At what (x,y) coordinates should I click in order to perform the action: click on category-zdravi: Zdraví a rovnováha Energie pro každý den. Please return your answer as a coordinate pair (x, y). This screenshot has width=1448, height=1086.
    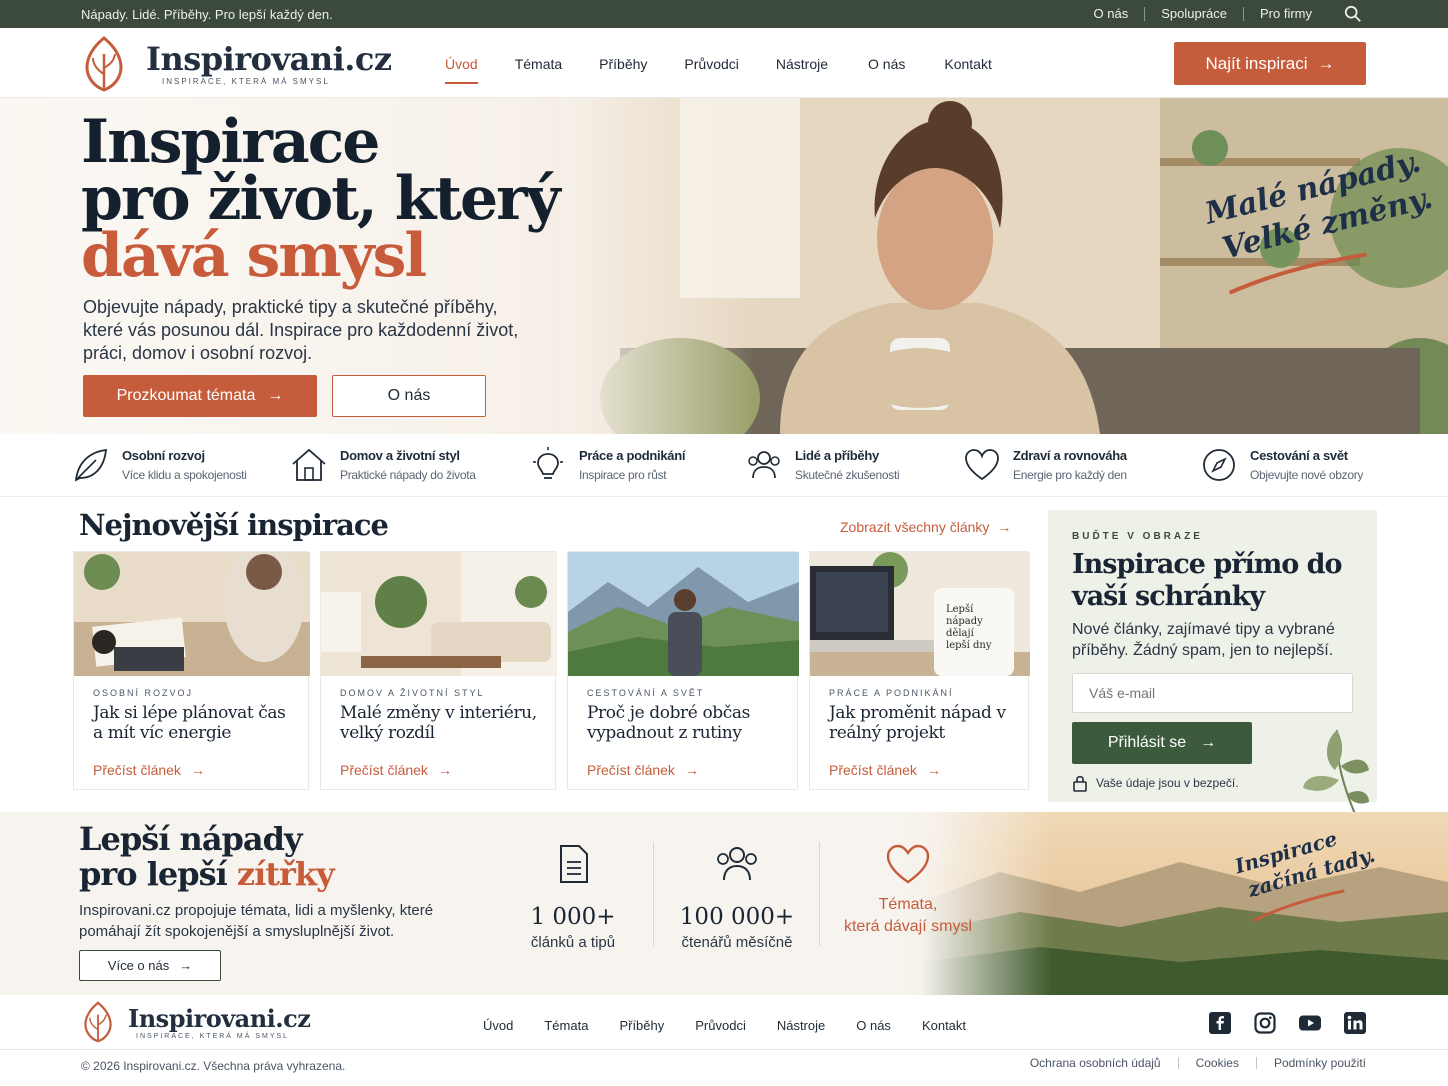
    Looking at the image, I should click on (1063, 466).